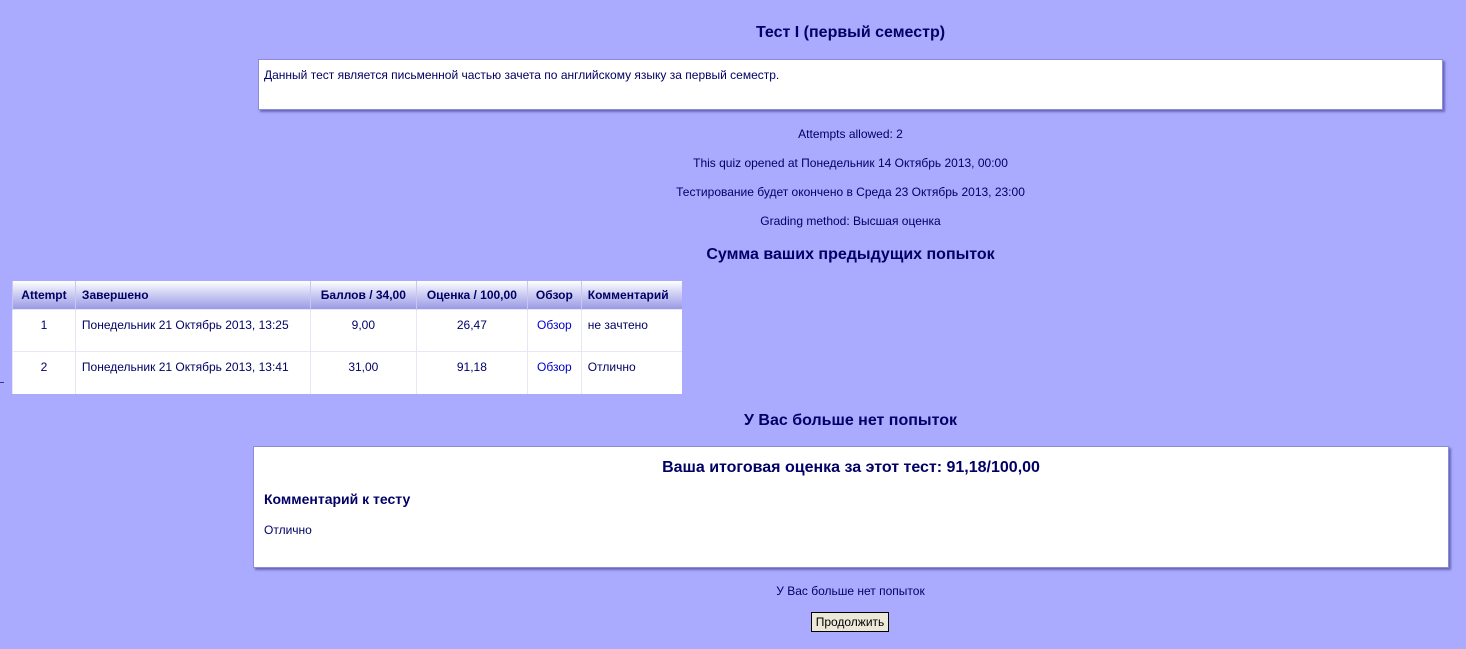 The image size is (1466, 649). What do you see at coordinates (192, 372) in the screenshot?
I see `attempt-completed: Понедельник 21 Октябрь 2013, 13:41` at bounding box center [192, 372].